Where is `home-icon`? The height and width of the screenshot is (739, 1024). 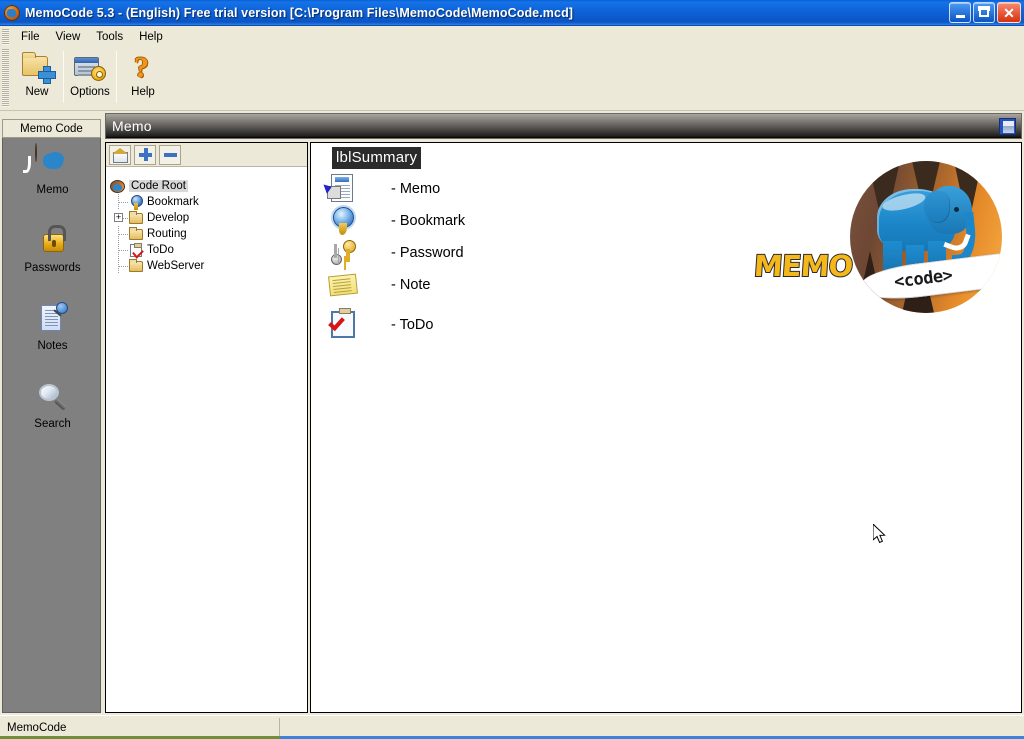 home-icon is located at coordinates (120, 155).